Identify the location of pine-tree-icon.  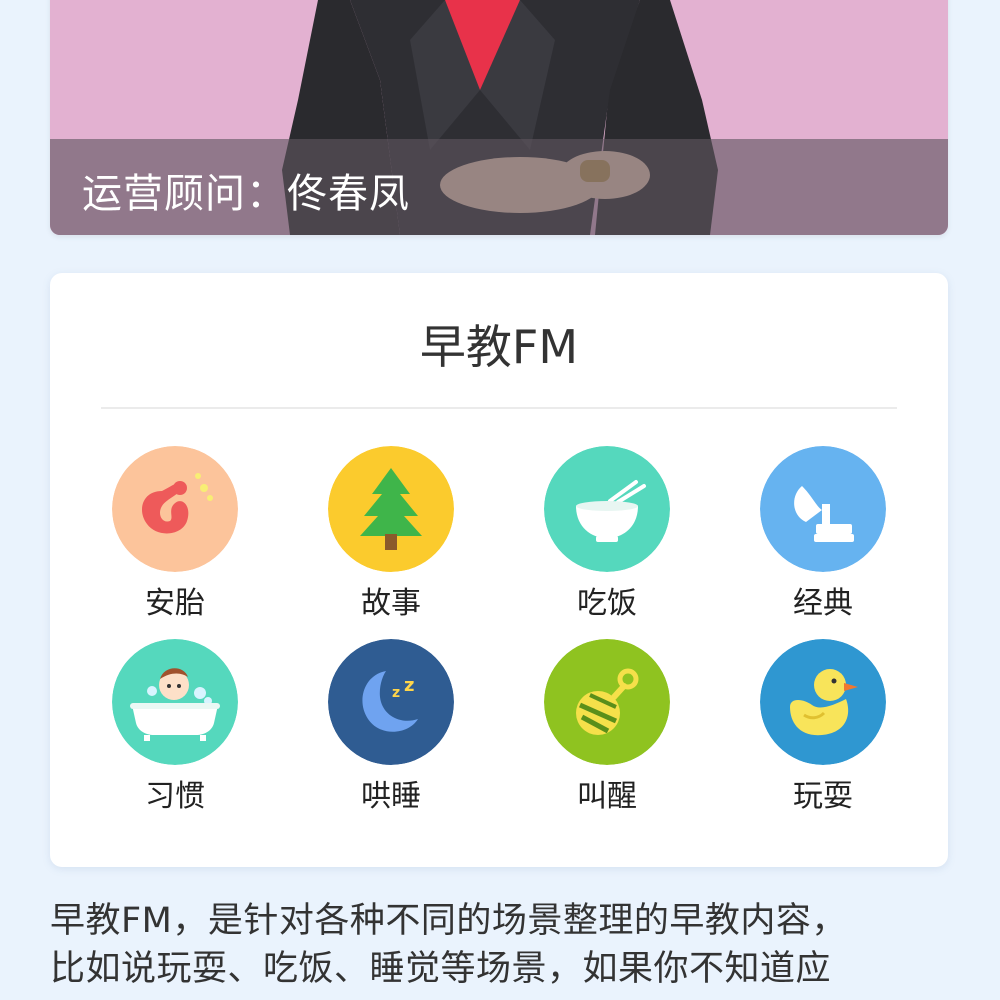
(391, 509).